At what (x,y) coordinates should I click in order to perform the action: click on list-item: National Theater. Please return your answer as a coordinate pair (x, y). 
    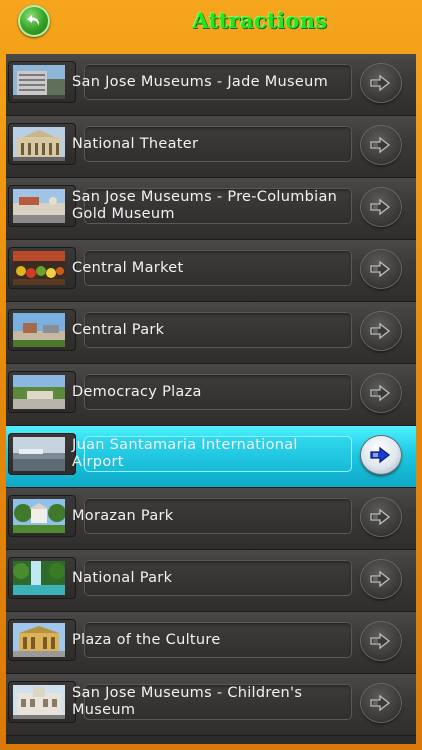
    Looking at the image, I should click on (211, 147).